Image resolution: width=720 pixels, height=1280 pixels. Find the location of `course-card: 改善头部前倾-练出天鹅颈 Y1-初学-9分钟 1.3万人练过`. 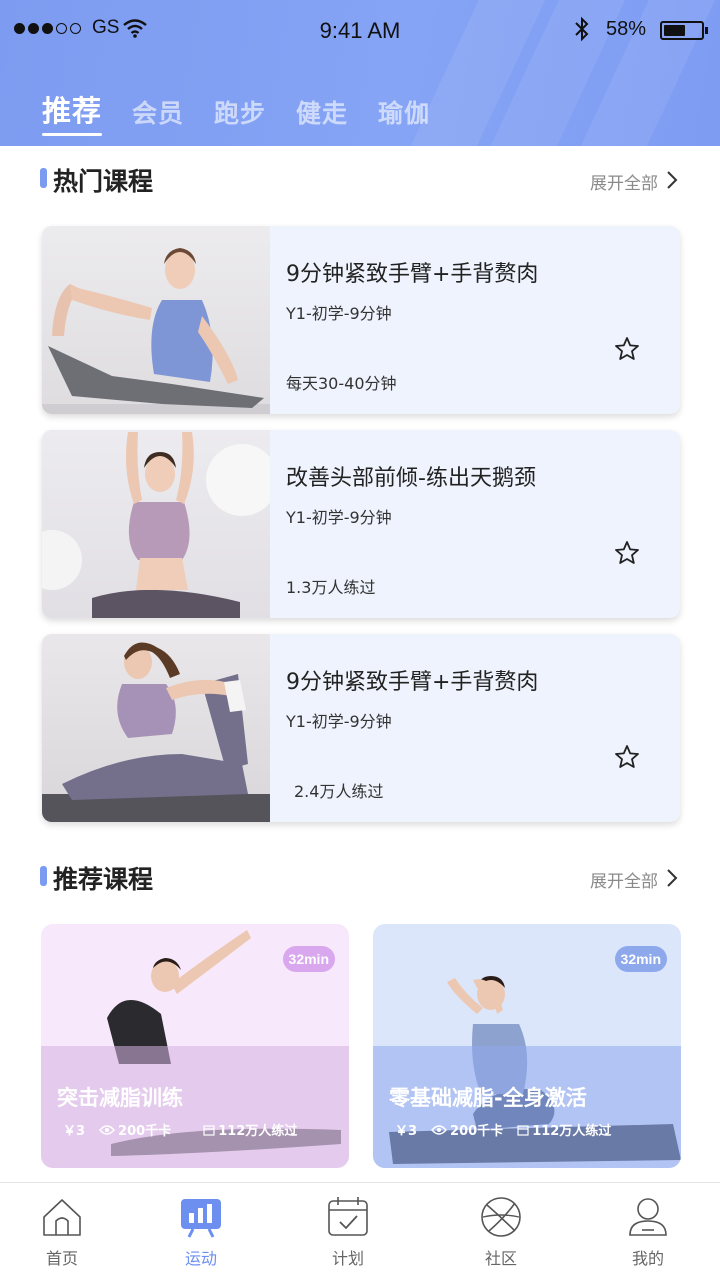

course-card: 改善头部前倾-练出天鹅颈 Y1-初学-9分钟 1.3万人练过 is located at coordinates (361, 524).